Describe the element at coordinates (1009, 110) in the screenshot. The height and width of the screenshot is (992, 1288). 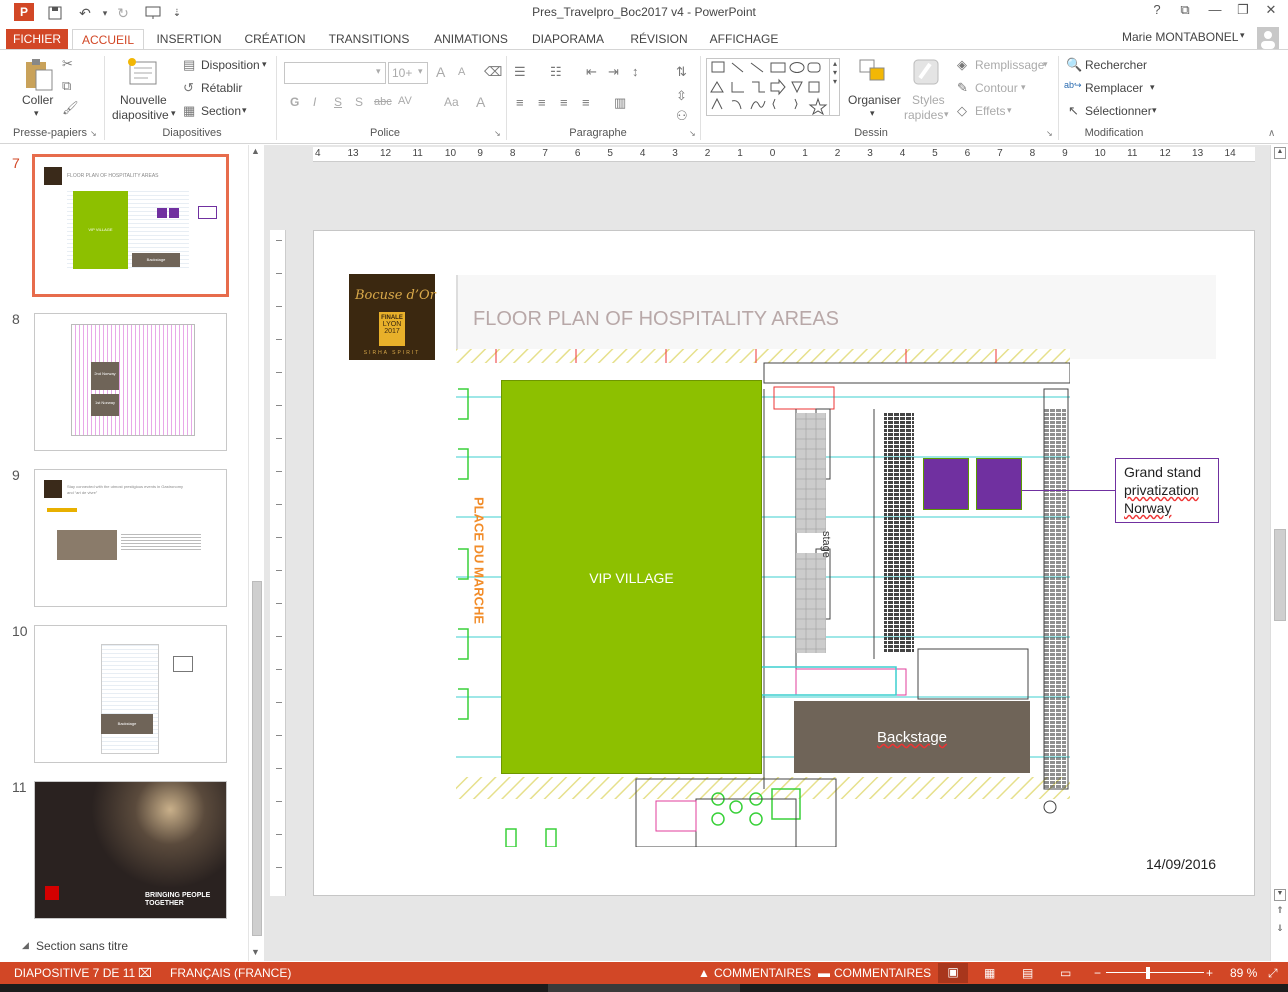
I see `effects-dropdown-icon: ▾` at that location.